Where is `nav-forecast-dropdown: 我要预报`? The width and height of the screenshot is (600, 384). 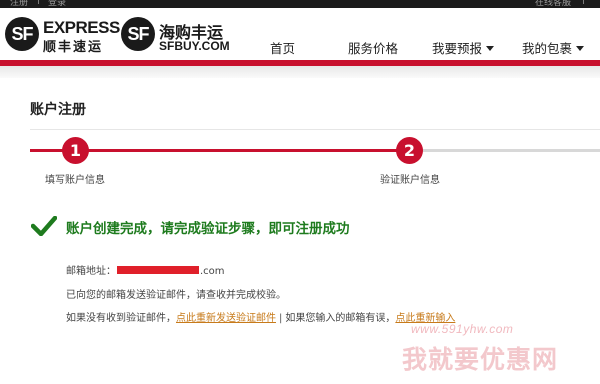 nav-forecast-dropdown: 我要预报 is located at coordinates (463, 47).